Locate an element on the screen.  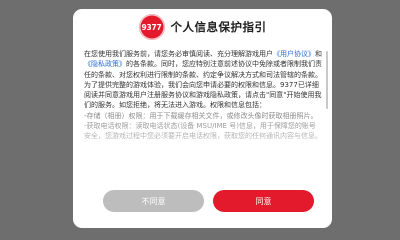
accept-button: 同意 is located at coordinates (263, 201).